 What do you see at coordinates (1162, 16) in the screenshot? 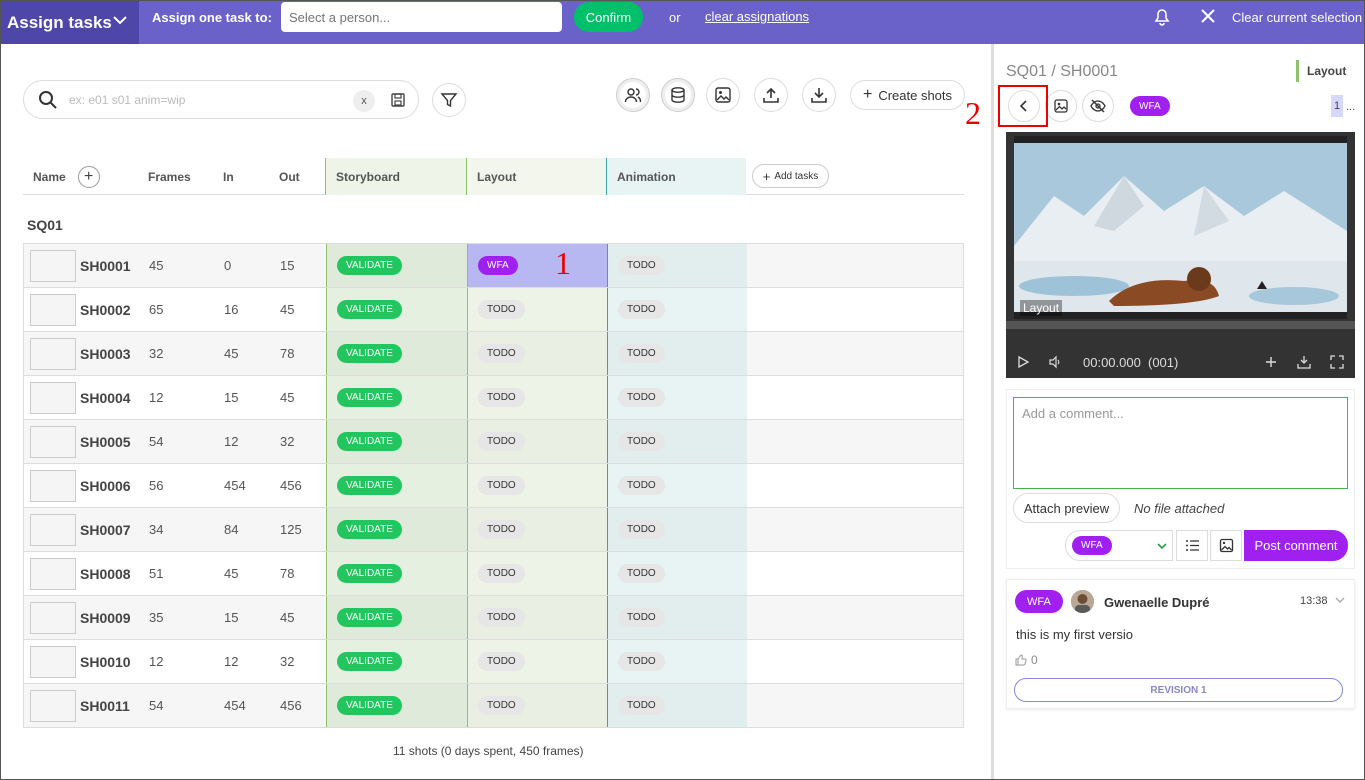
I see `bell-icon` at bounding box center [1162, 16].